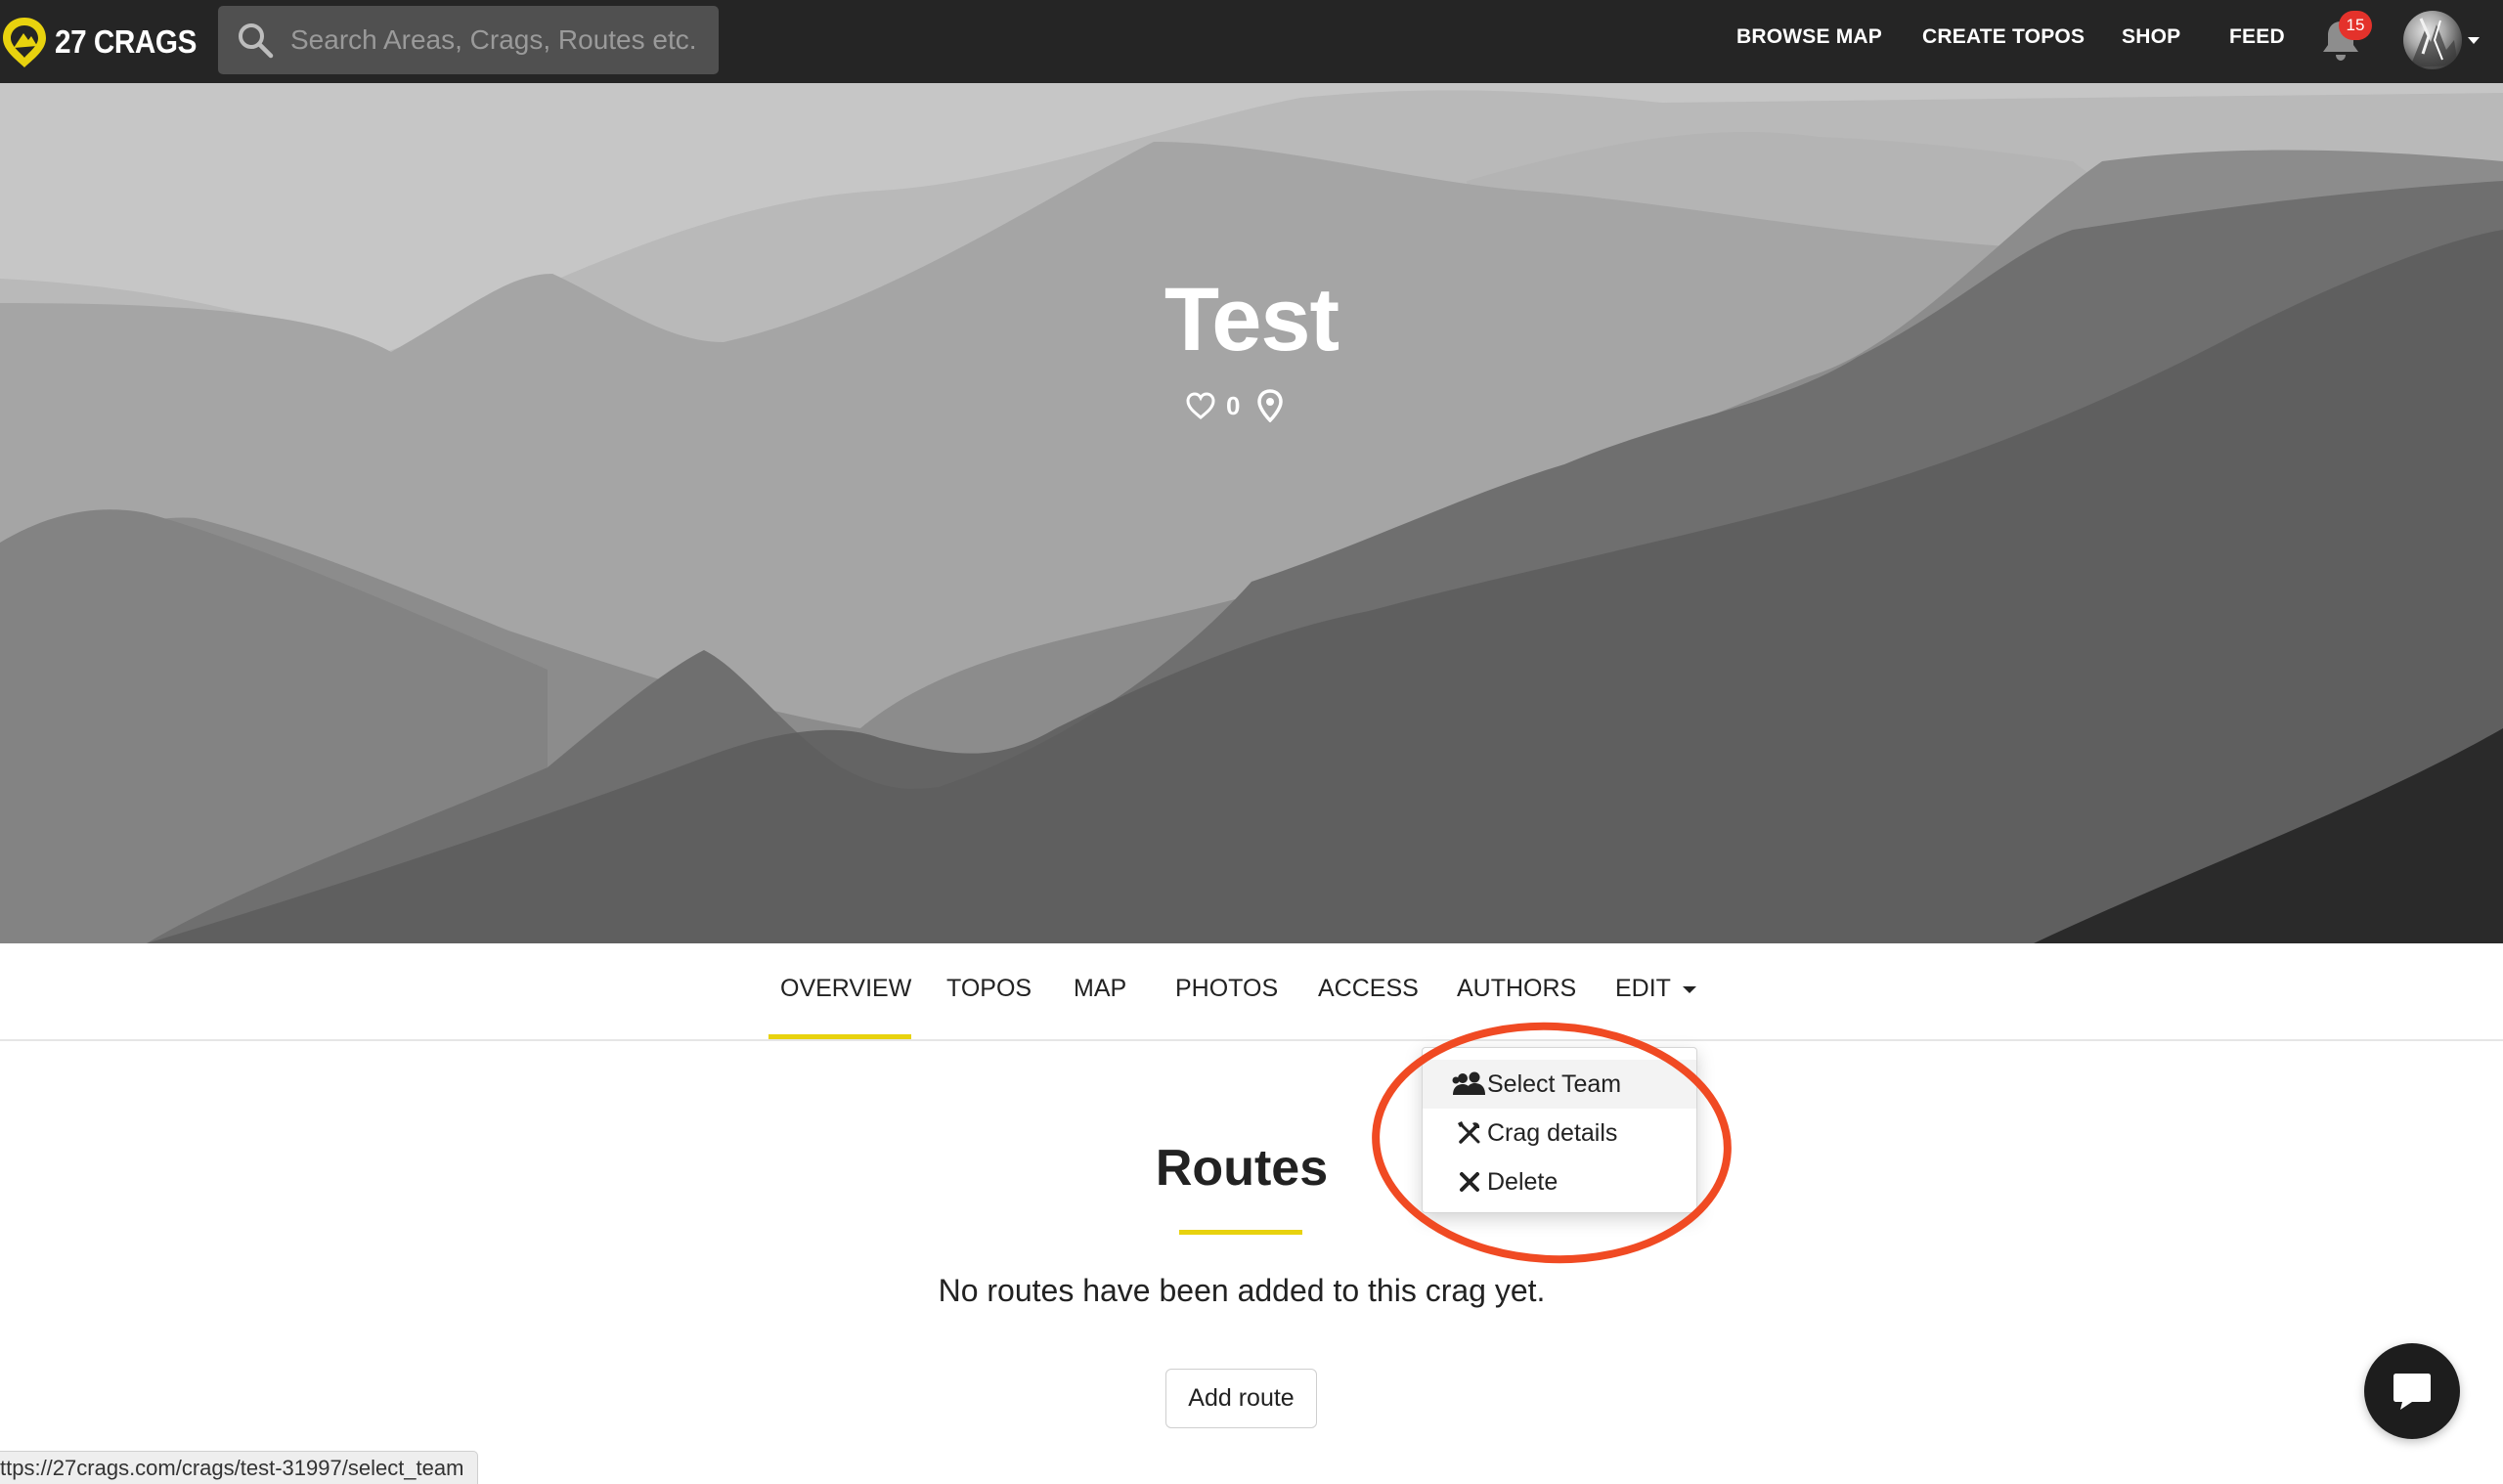  I want to click on active-tab-indicator, so click(839, 1036).